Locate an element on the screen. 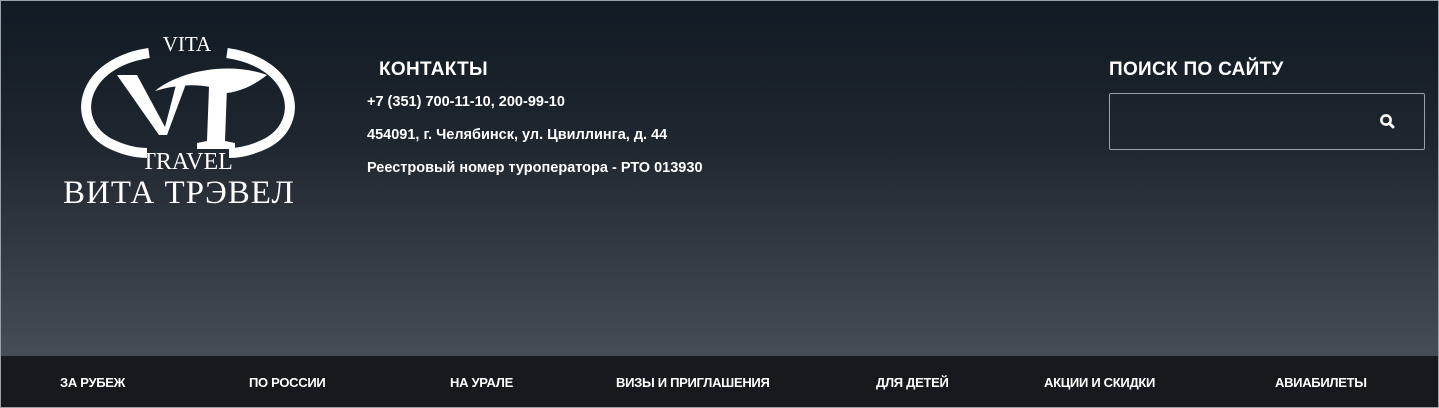 The width and height of the screenshot is (1439, 408). nav-item-russia: ПО РОССИИ is located at coordinates (287, 382).